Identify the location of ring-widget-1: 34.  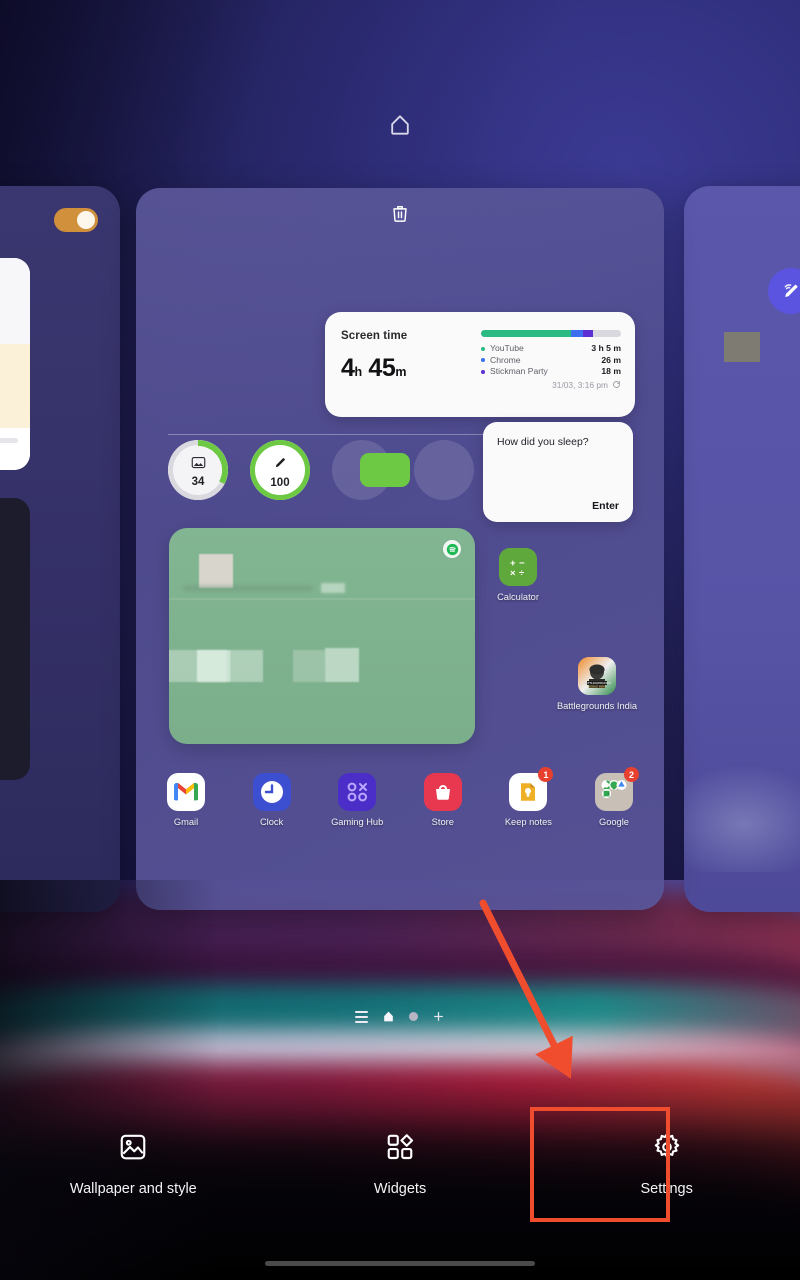
(198, 470).